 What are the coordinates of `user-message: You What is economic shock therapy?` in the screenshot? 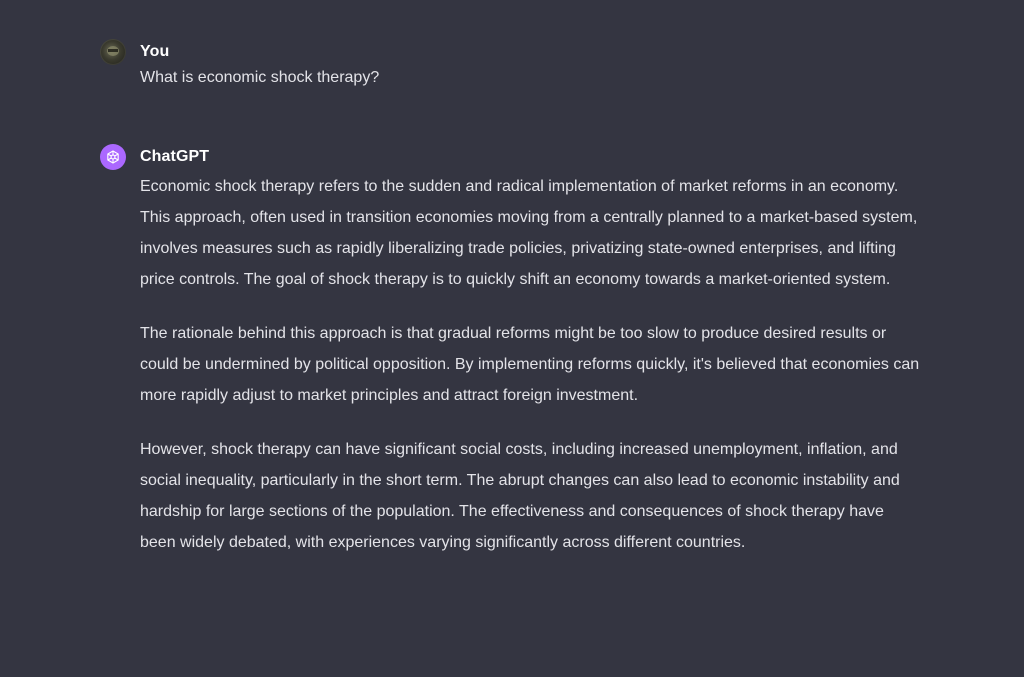 It's located at (510, 64).